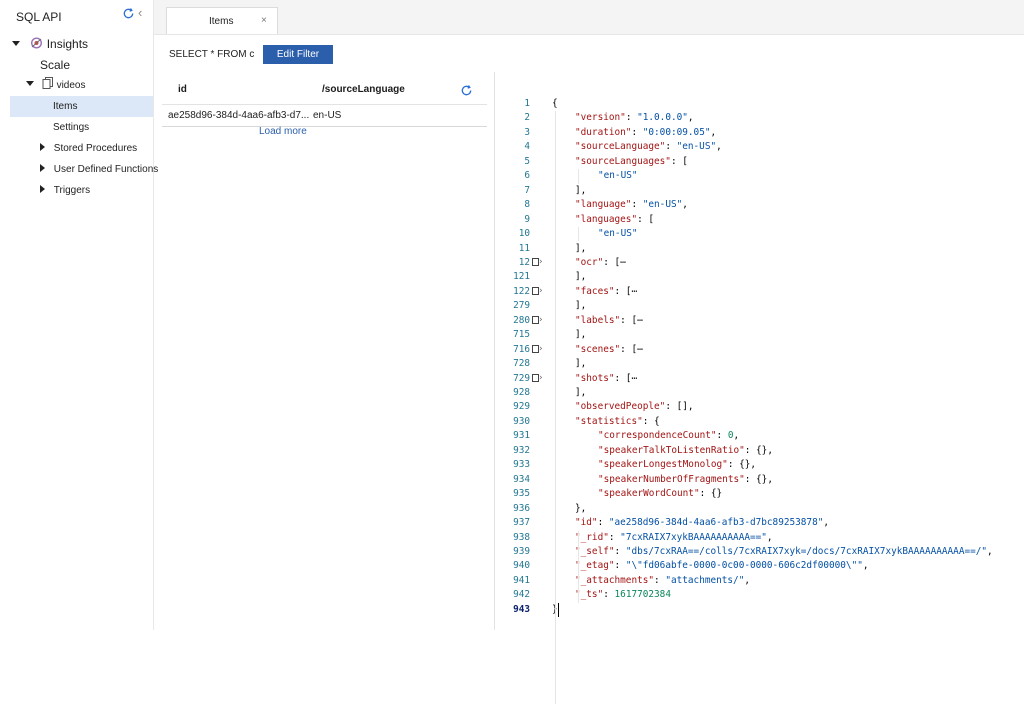  What do you see at coordinates (663, 465) in the screenshot?
I see `json-key: "speakerLongestMonolog"` at bounding box center [663, 465].